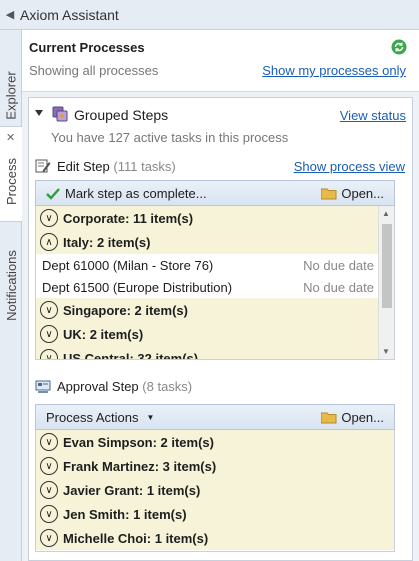 Image resolution: width=419 pixels, height=561 pixels. Describe the element at coordinates (209, 15) in the screenshot. I see `title-bar: ◀ Axiom Assistant` at that location.